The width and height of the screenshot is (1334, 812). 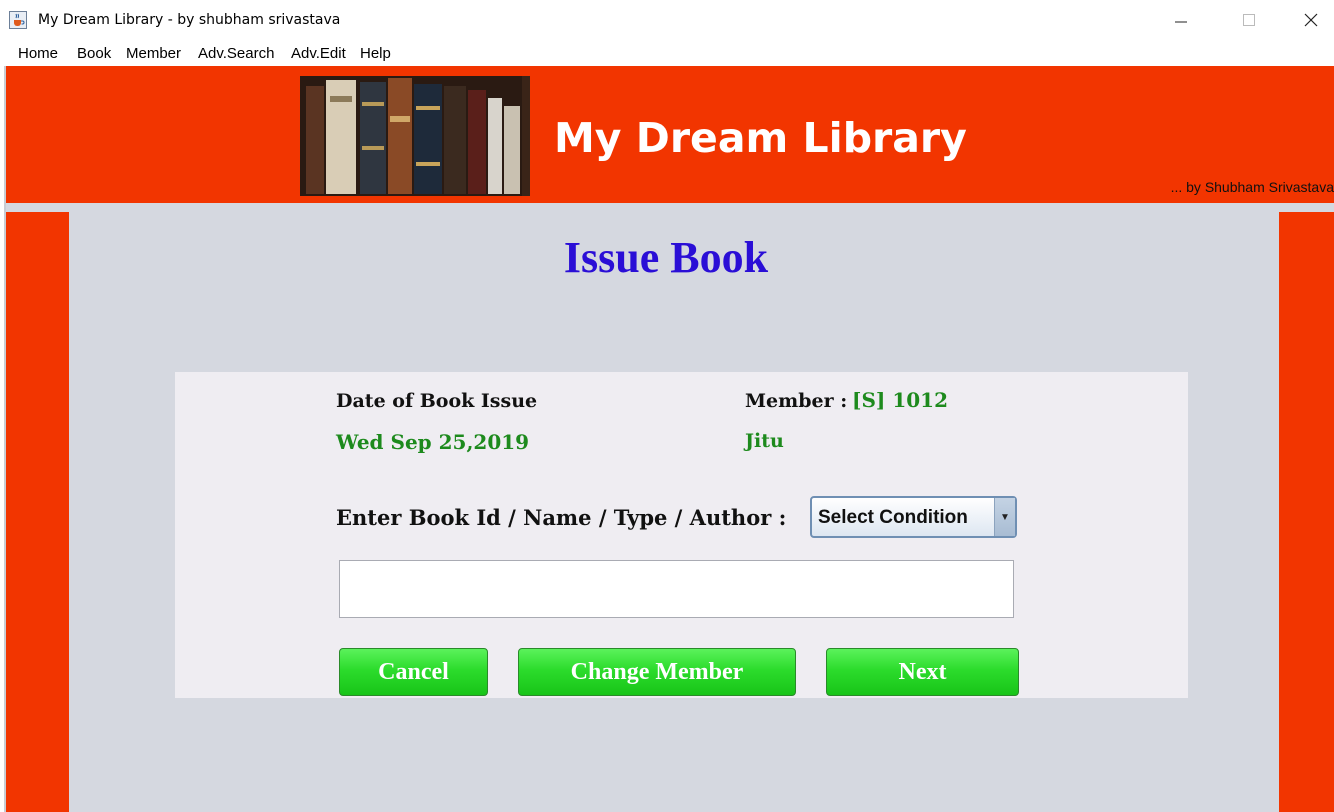 What do you see at coordinates (437, 401) in the screenshot?
I see `date-label: Date of Book Issue` at bounding box center [437, 401].